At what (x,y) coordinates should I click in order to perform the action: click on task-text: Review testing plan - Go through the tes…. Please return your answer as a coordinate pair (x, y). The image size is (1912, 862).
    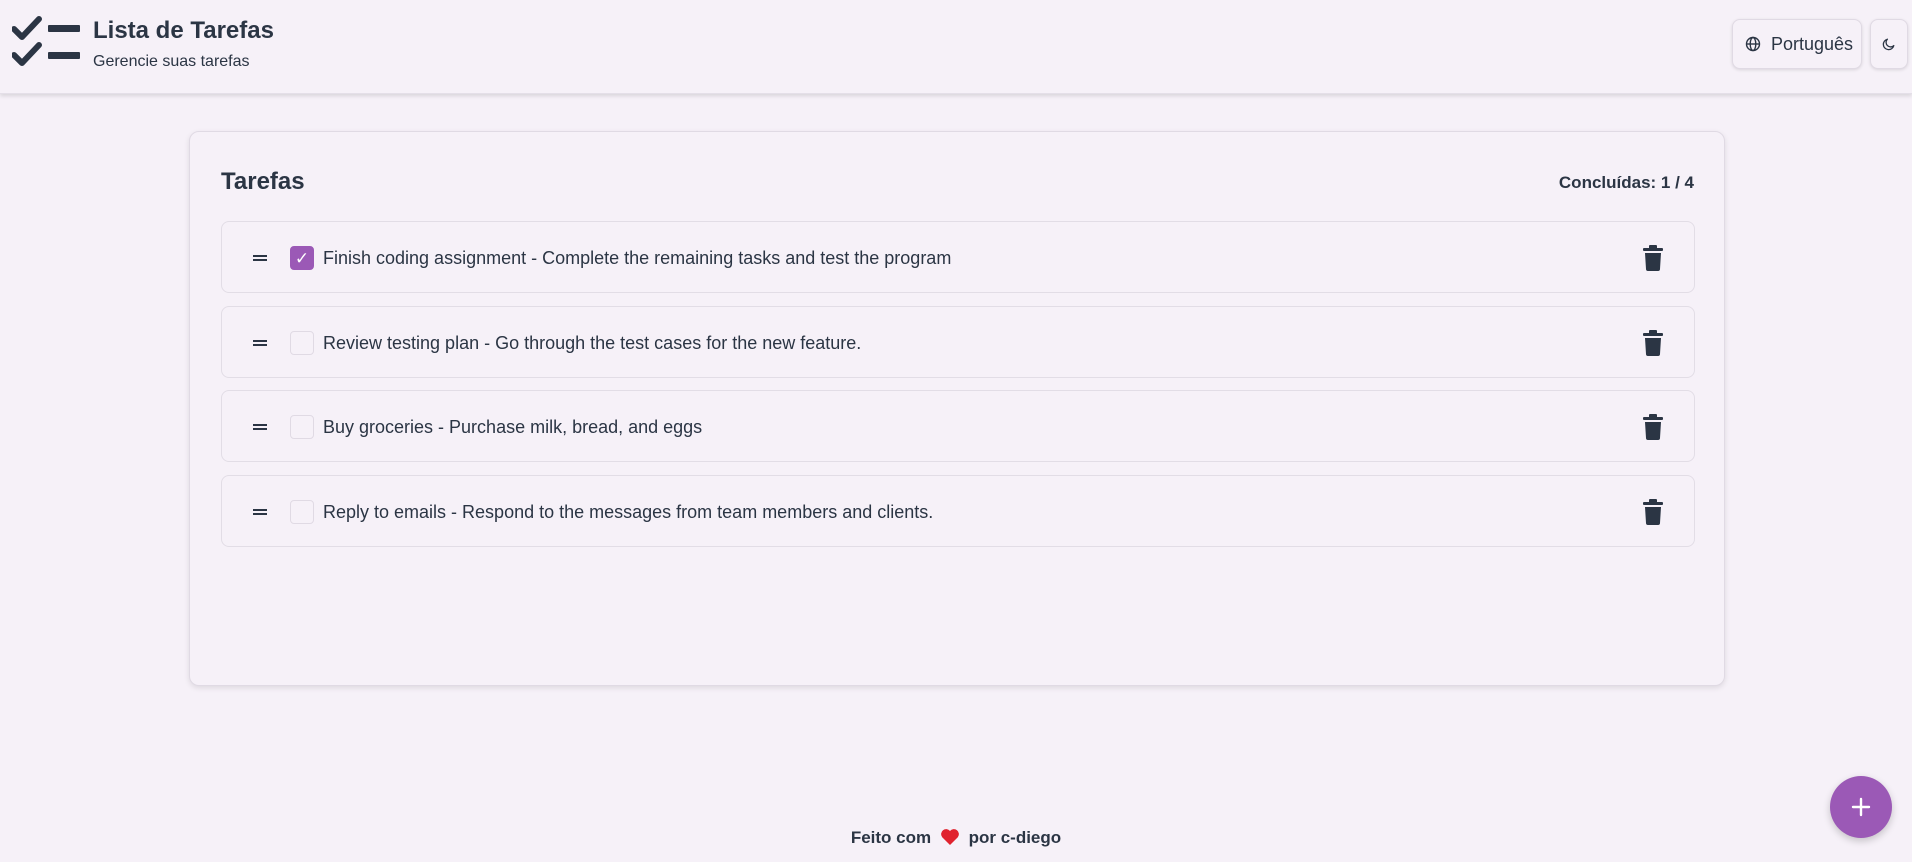
    Looking at the image, I should click on (592, 343).